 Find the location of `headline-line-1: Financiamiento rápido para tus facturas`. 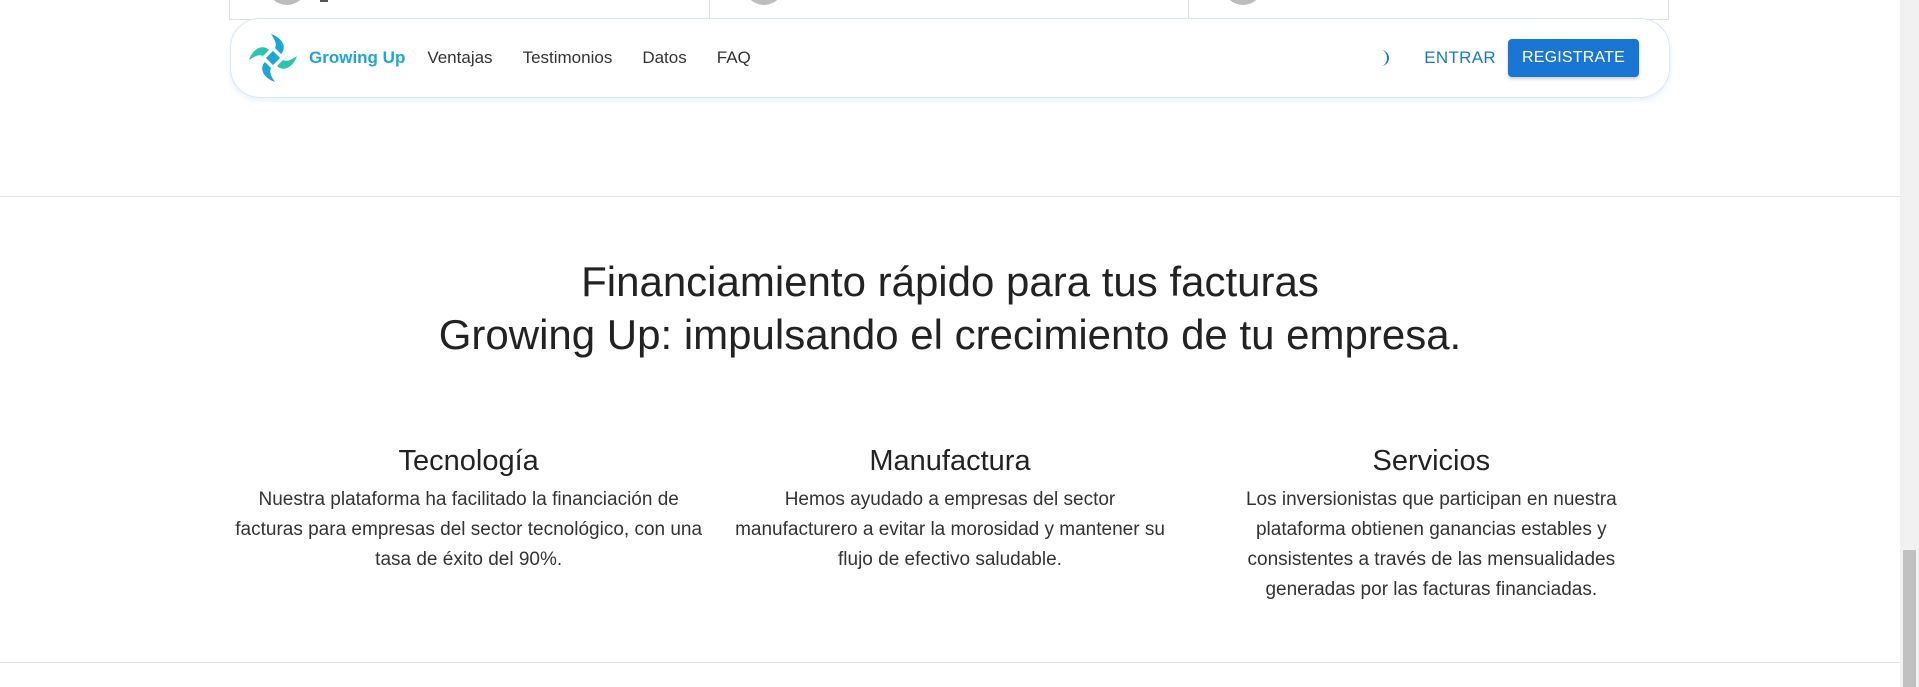

headline-line-1: Financiamiento rápido para tus facturas is located at coordinates (950, 281).